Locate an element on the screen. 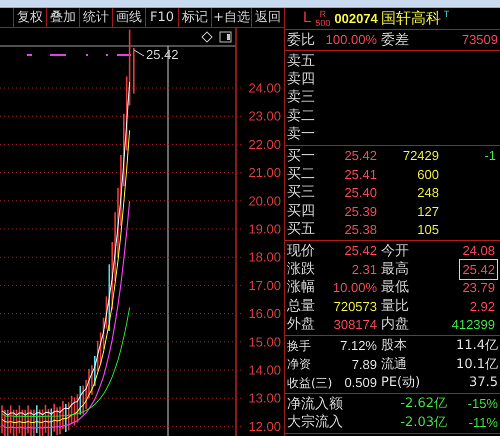 Image resolution: width=500 pixels, height=436 pixels. stock-code: 002074 is located at coordinates (356, 19).